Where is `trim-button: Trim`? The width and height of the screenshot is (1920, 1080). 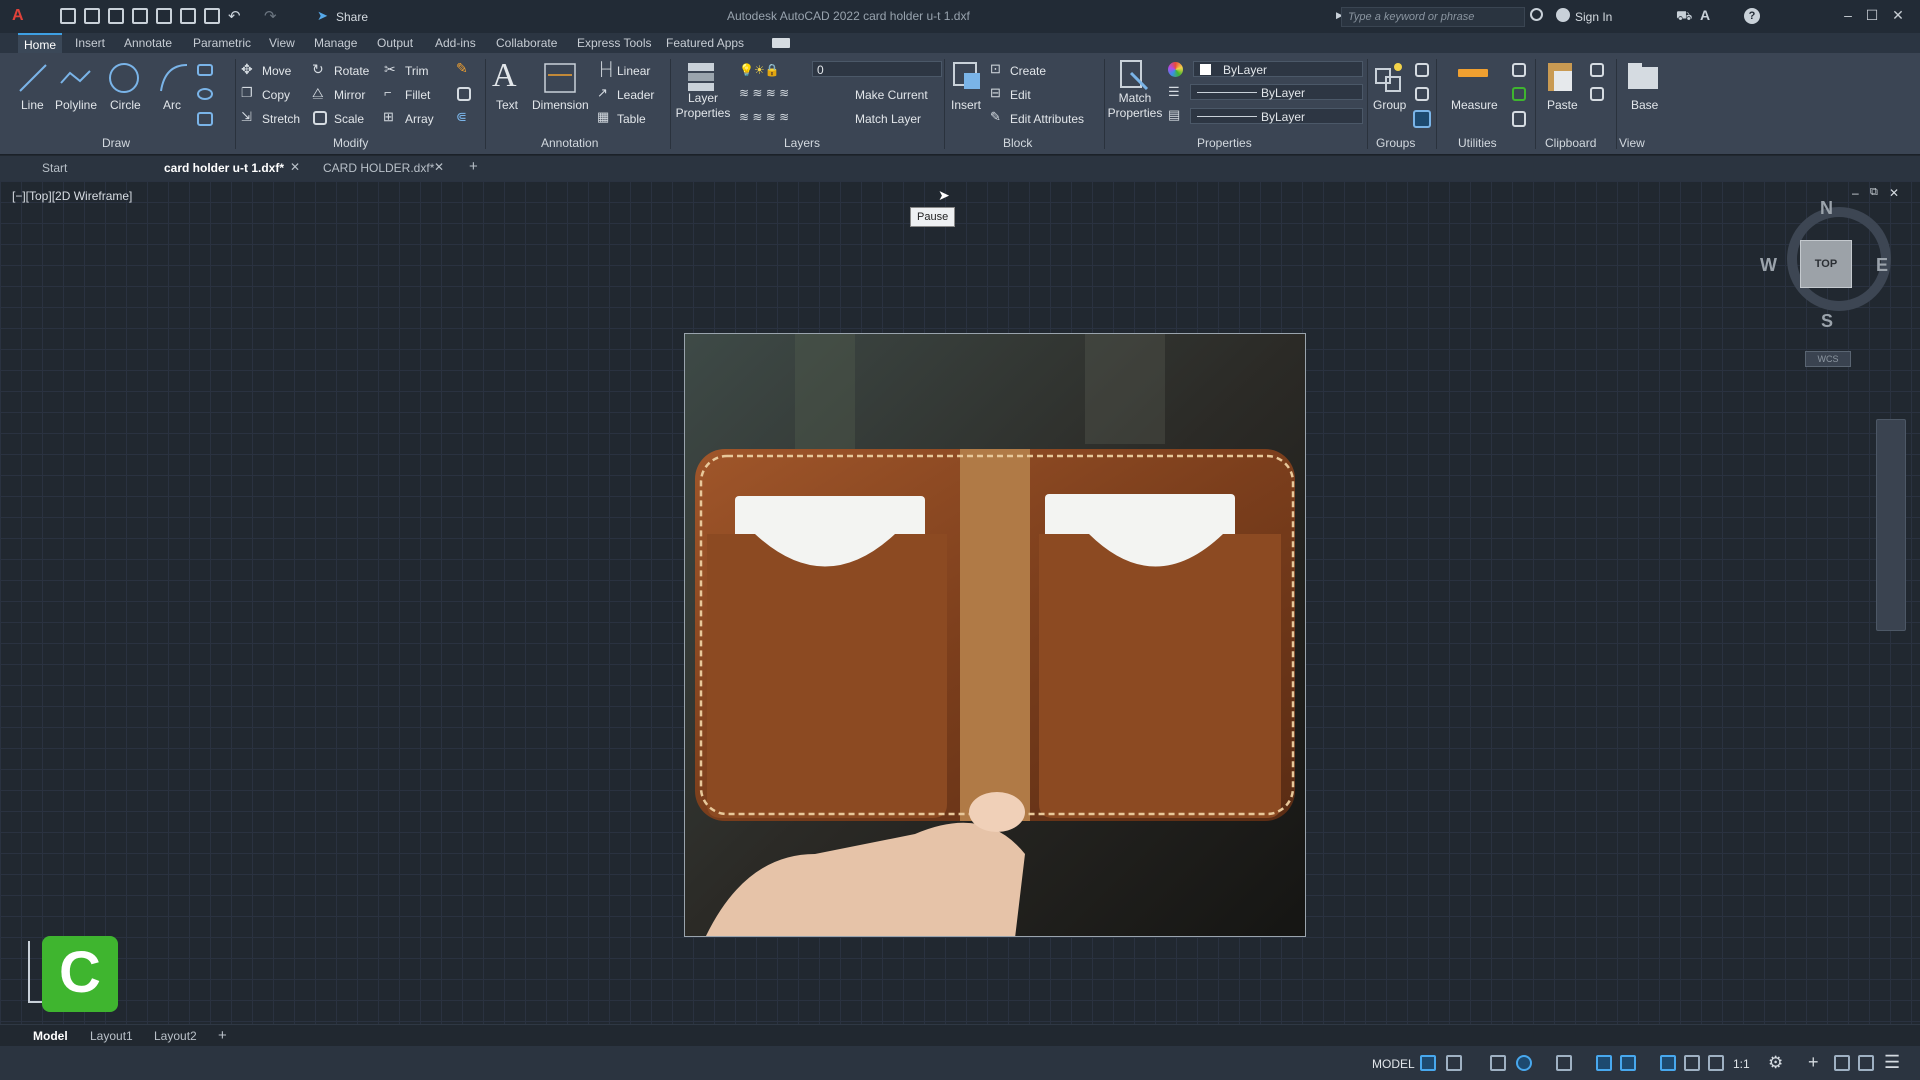 trim-button: Trim is located at coordinates (417, 71).